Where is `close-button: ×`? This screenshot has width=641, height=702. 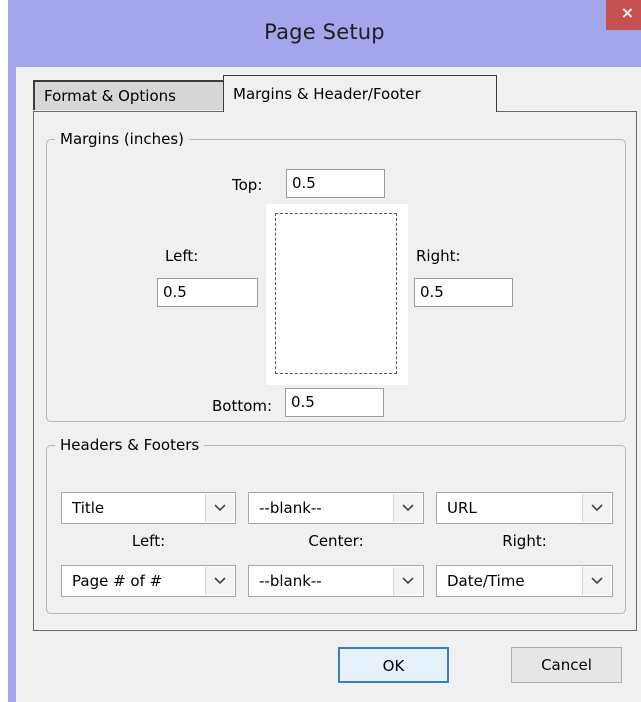
close-button: × is located at coordinates (623, 15).